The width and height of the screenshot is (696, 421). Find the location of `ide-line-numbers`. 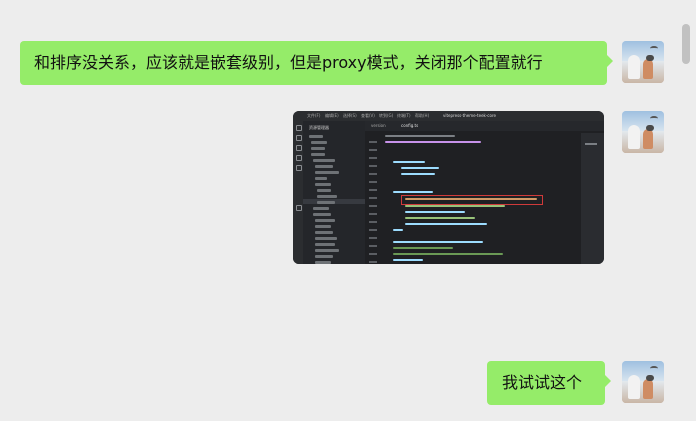

ide-line-numbers is located at coordinates (373, 197).